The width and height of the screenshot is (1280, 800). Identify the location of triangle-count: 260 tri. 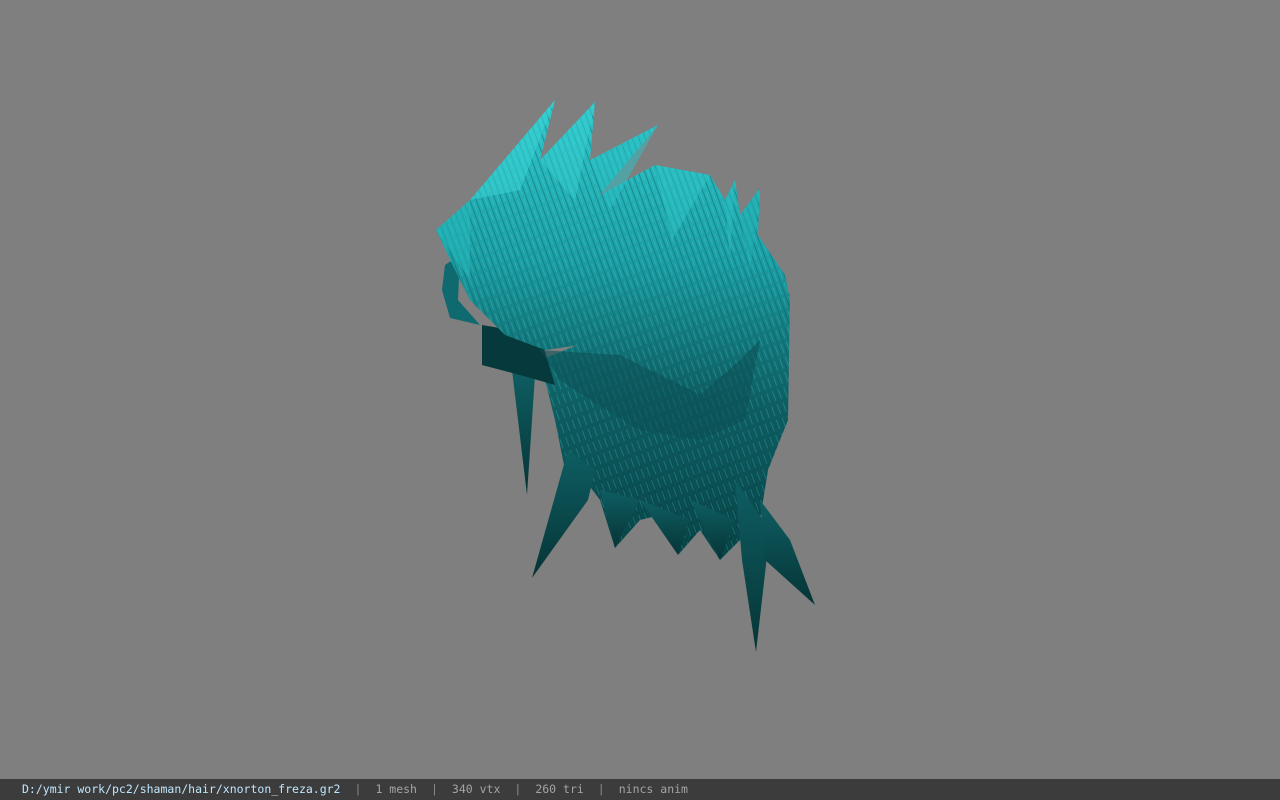
(559, 789).